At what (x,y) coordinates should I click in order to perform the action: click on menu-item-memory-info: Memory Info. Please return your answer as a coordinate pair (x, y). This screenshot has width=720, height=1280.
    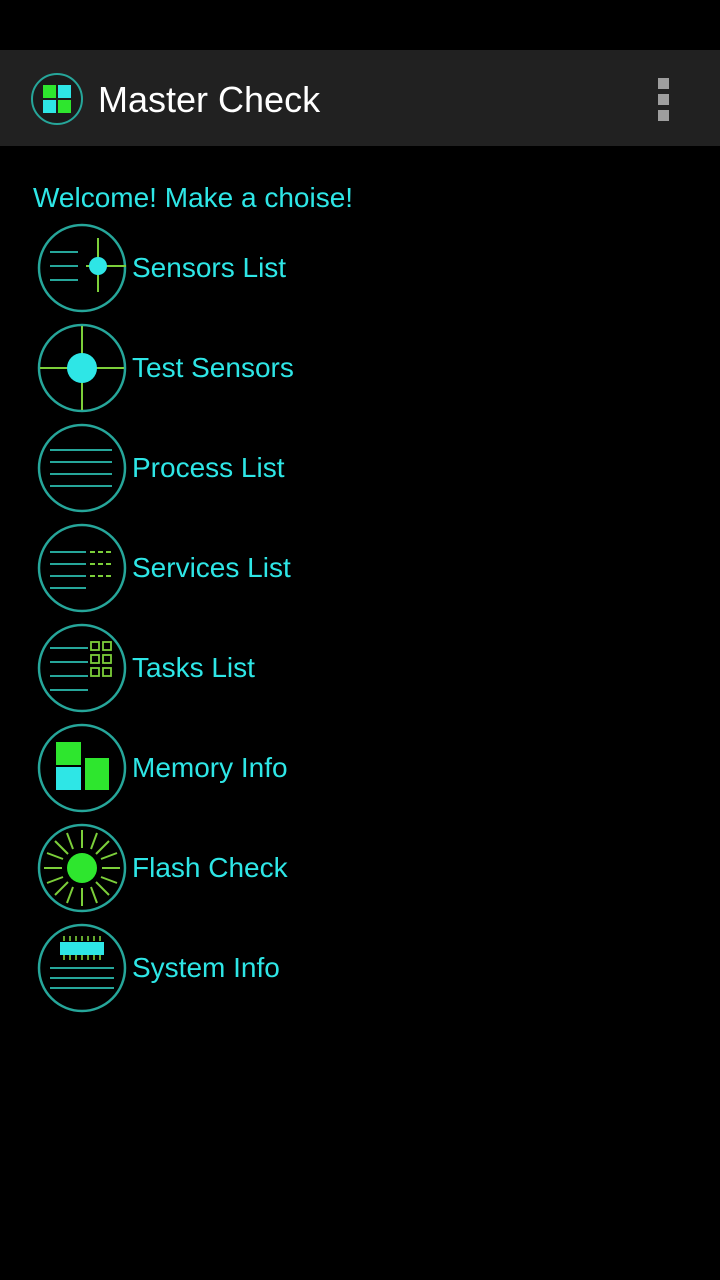
    Looking at the image, I should click on (236, 768).